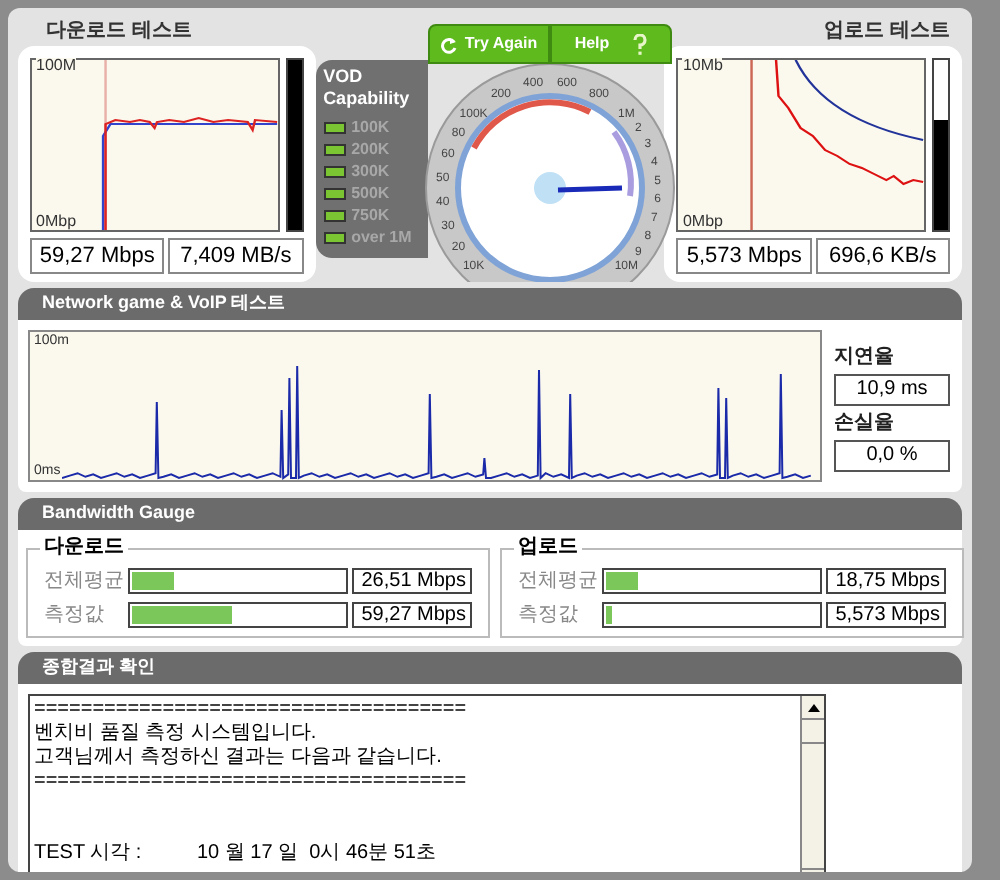 The height and width of the screenshot is (880, 1000). What do you see at coordinates (887, 32) in the screenshot?
I see `panel-title: 업로드 테스트` at bounding box center [887, 32].